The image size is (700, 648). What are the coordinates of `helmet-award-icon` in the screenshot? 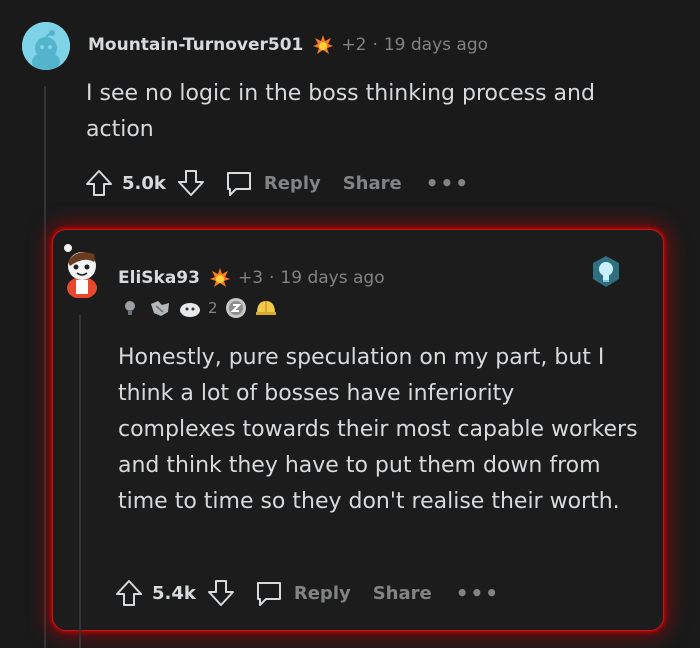 It's located at (266, 308).